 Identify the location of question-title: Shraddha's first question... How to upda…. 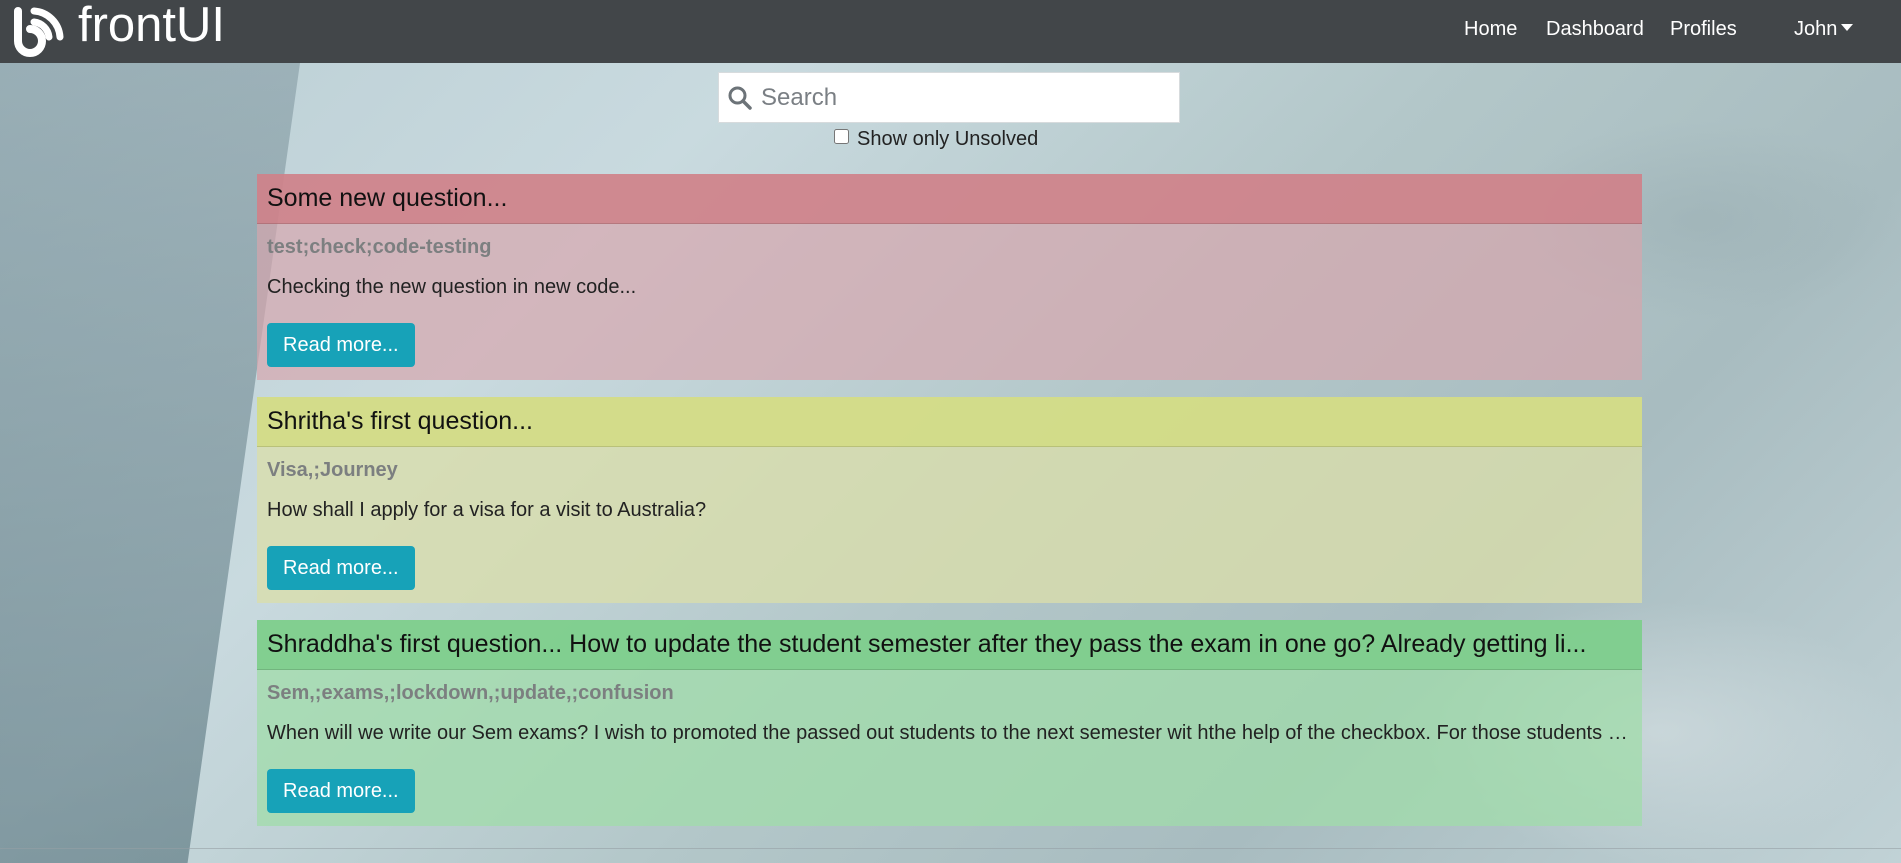
(949, 645).